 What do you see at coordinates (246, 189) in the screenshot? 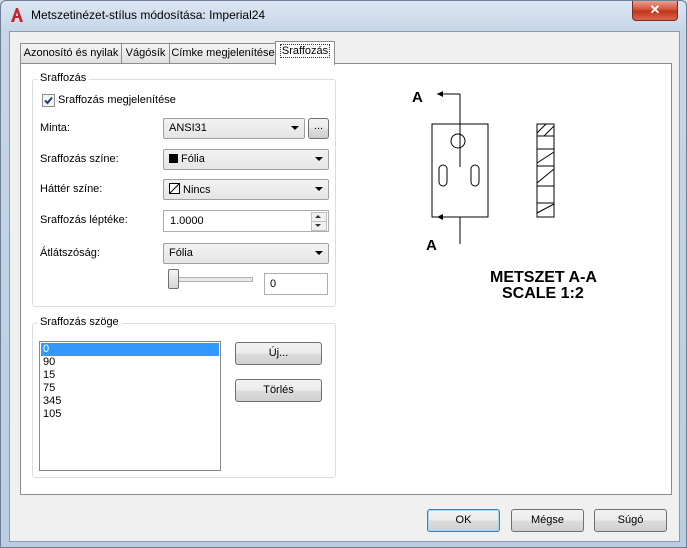
I see `bg-color-combo: Nincs` at bounding box center [246, 189].